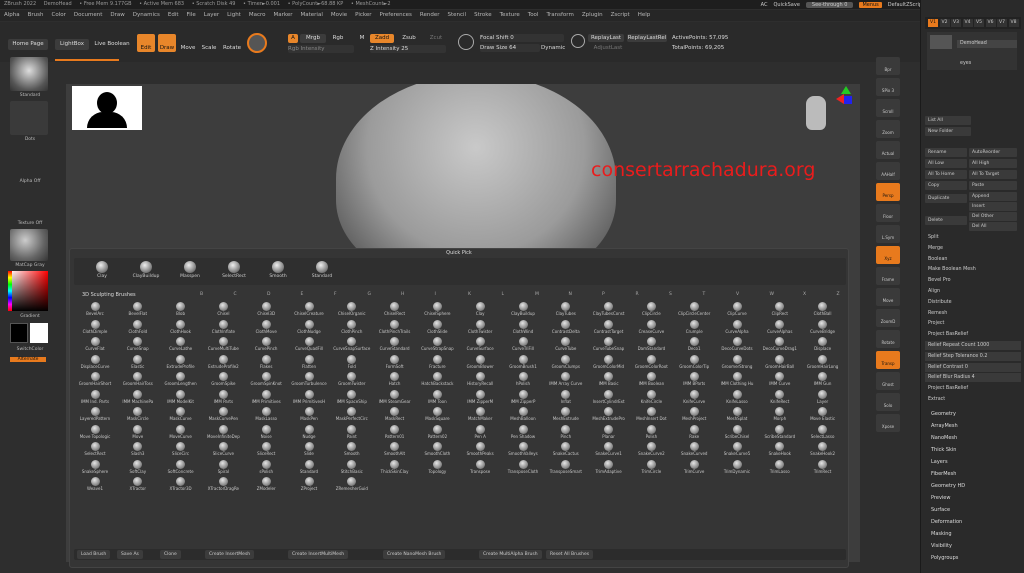 This screenshot has width=1024, height=573. I want to click on subtool-rename: Rename, so click(946, 152).